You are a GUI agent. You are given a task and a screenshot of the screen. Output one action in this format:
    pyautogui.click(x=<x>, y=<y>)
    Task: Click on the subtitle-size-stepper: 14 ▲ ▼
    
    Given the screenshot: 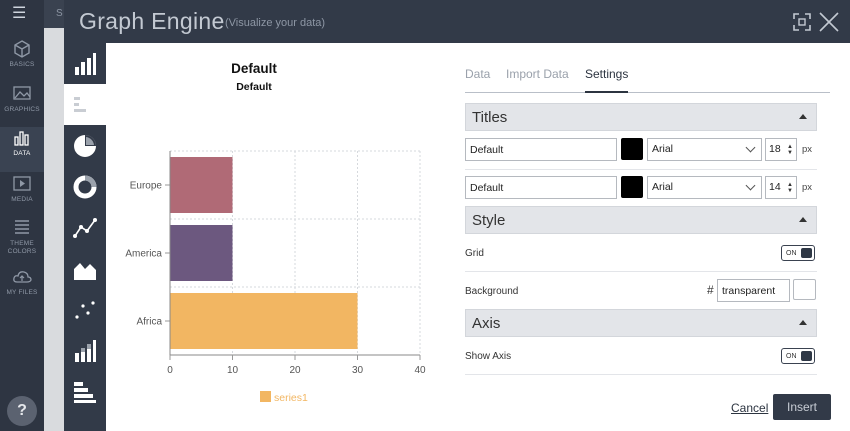 What is the action you would take?
    pyautogui.click(x=781, y=187)
    